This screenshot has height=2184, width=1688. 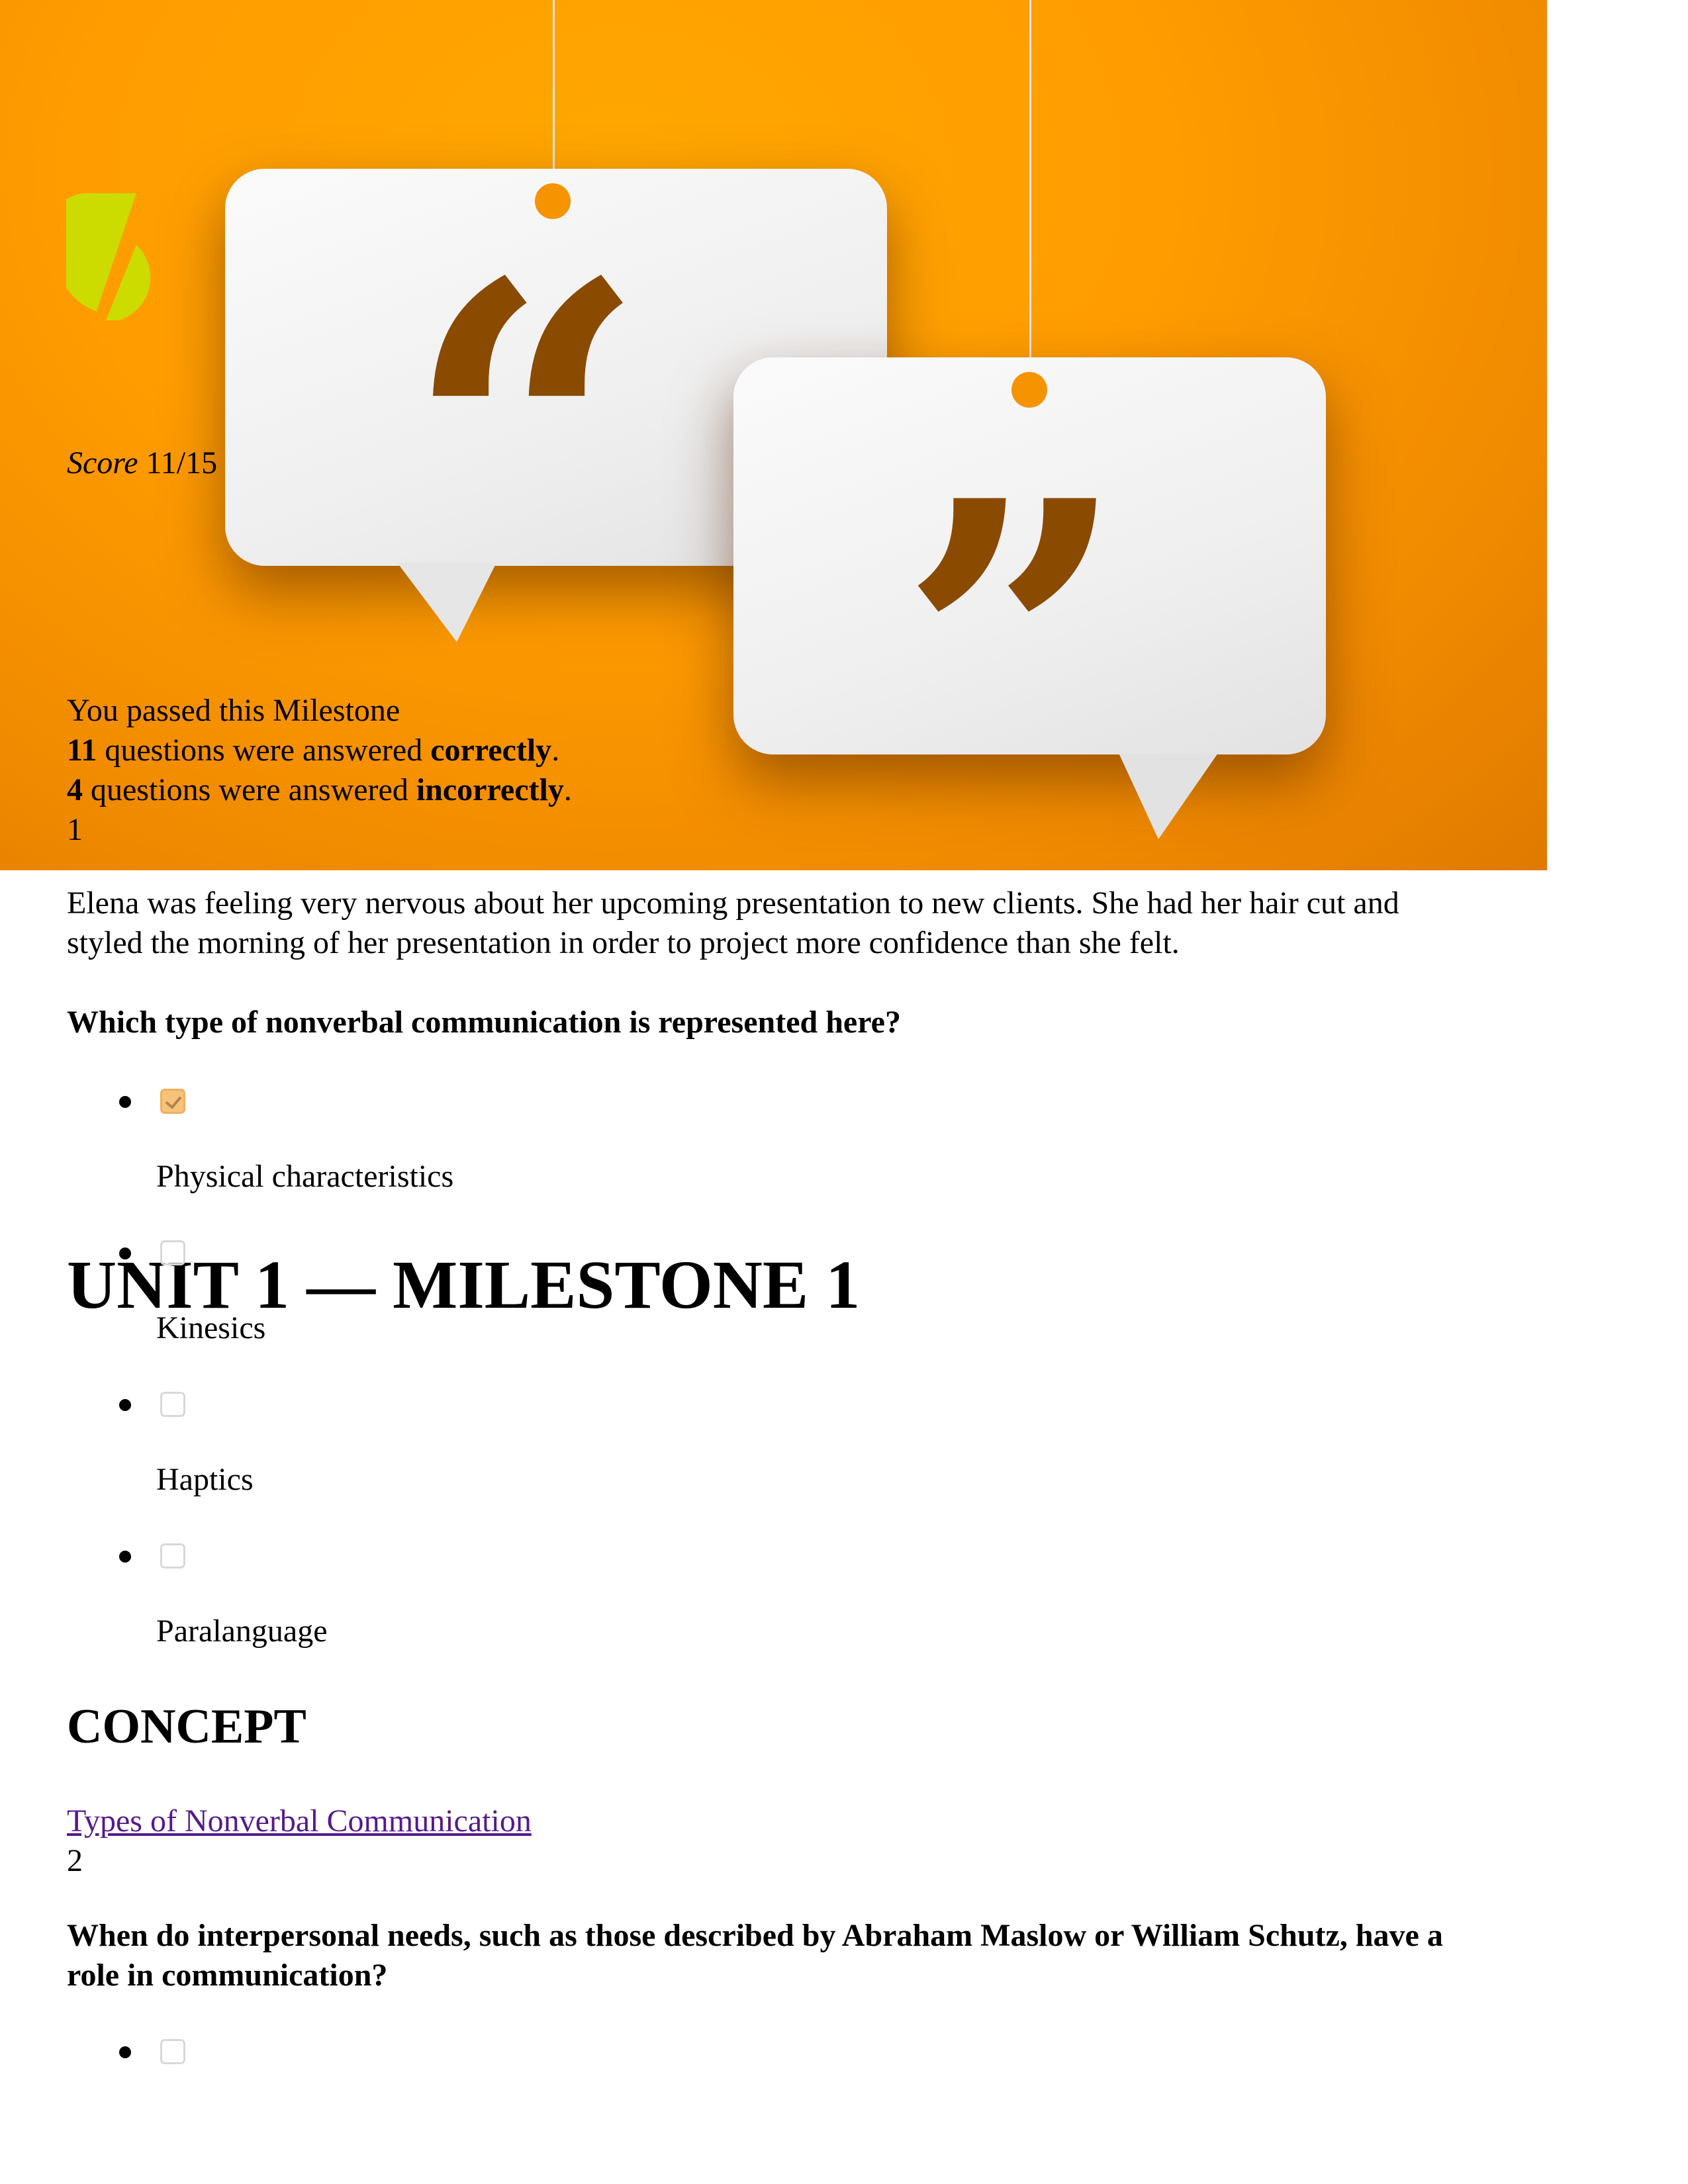 What do you see at coordinates (108, 256) in the screenshot?
I see `sophia-logo-icon` at bounding box center [108, 256].